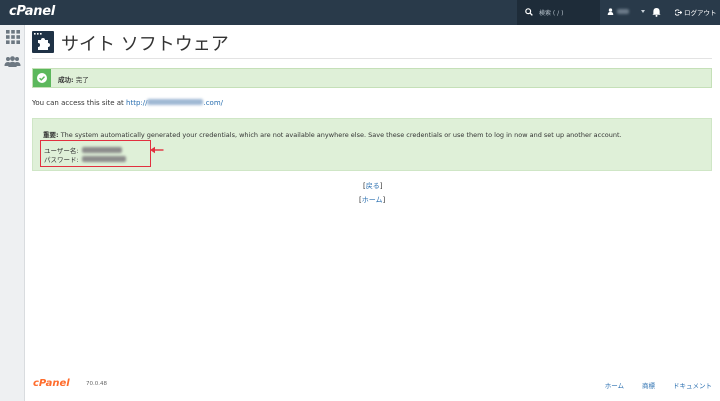 This screenshot has height=401, width=720. Describe the element at coordinates (13, 37) in the screenshot. I see `grid-icon` at that location.